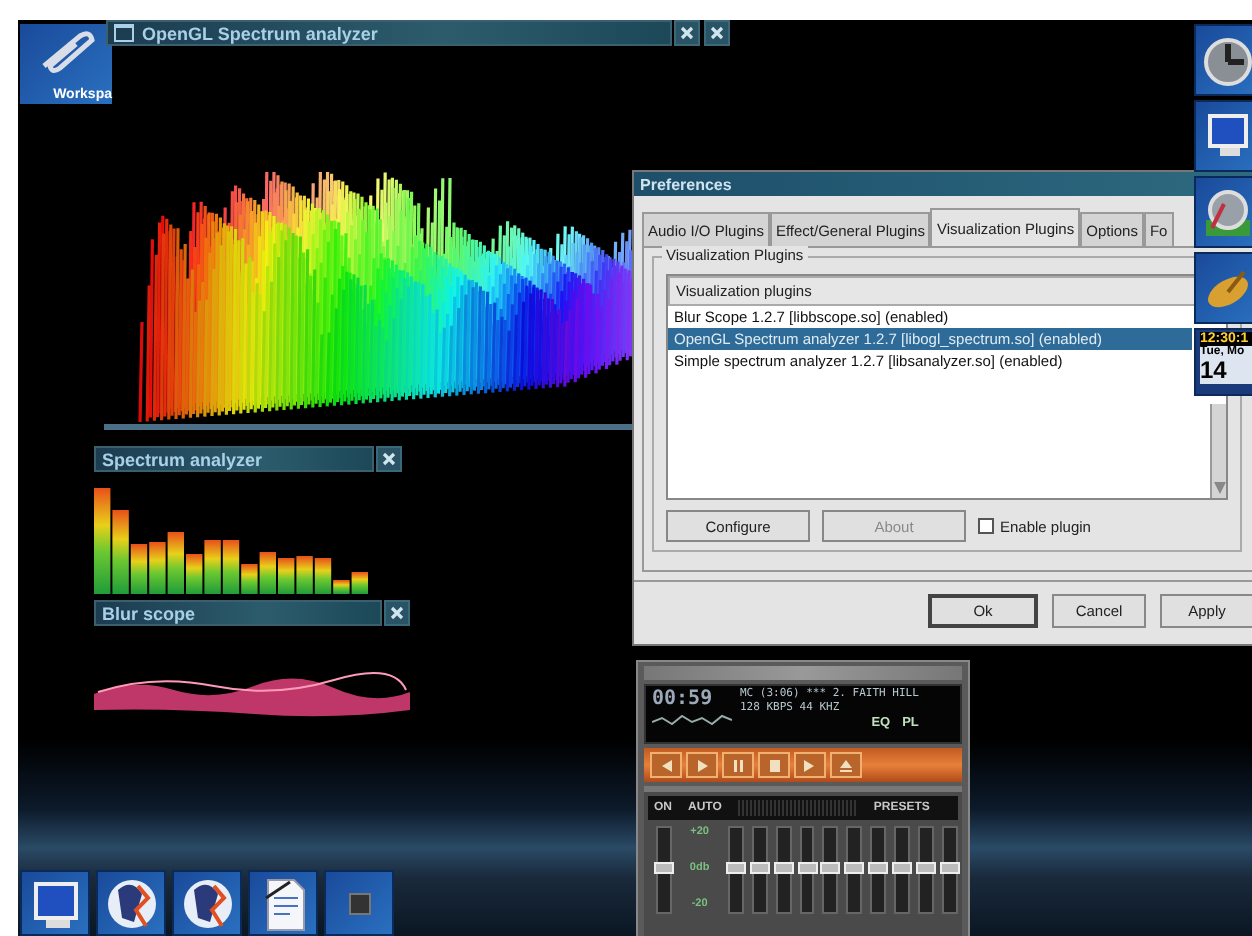 This screenshot has width=1252, height=936. Describe the element at coordinates (986, 526) in the screenshot. I see `checkbox` at that location.